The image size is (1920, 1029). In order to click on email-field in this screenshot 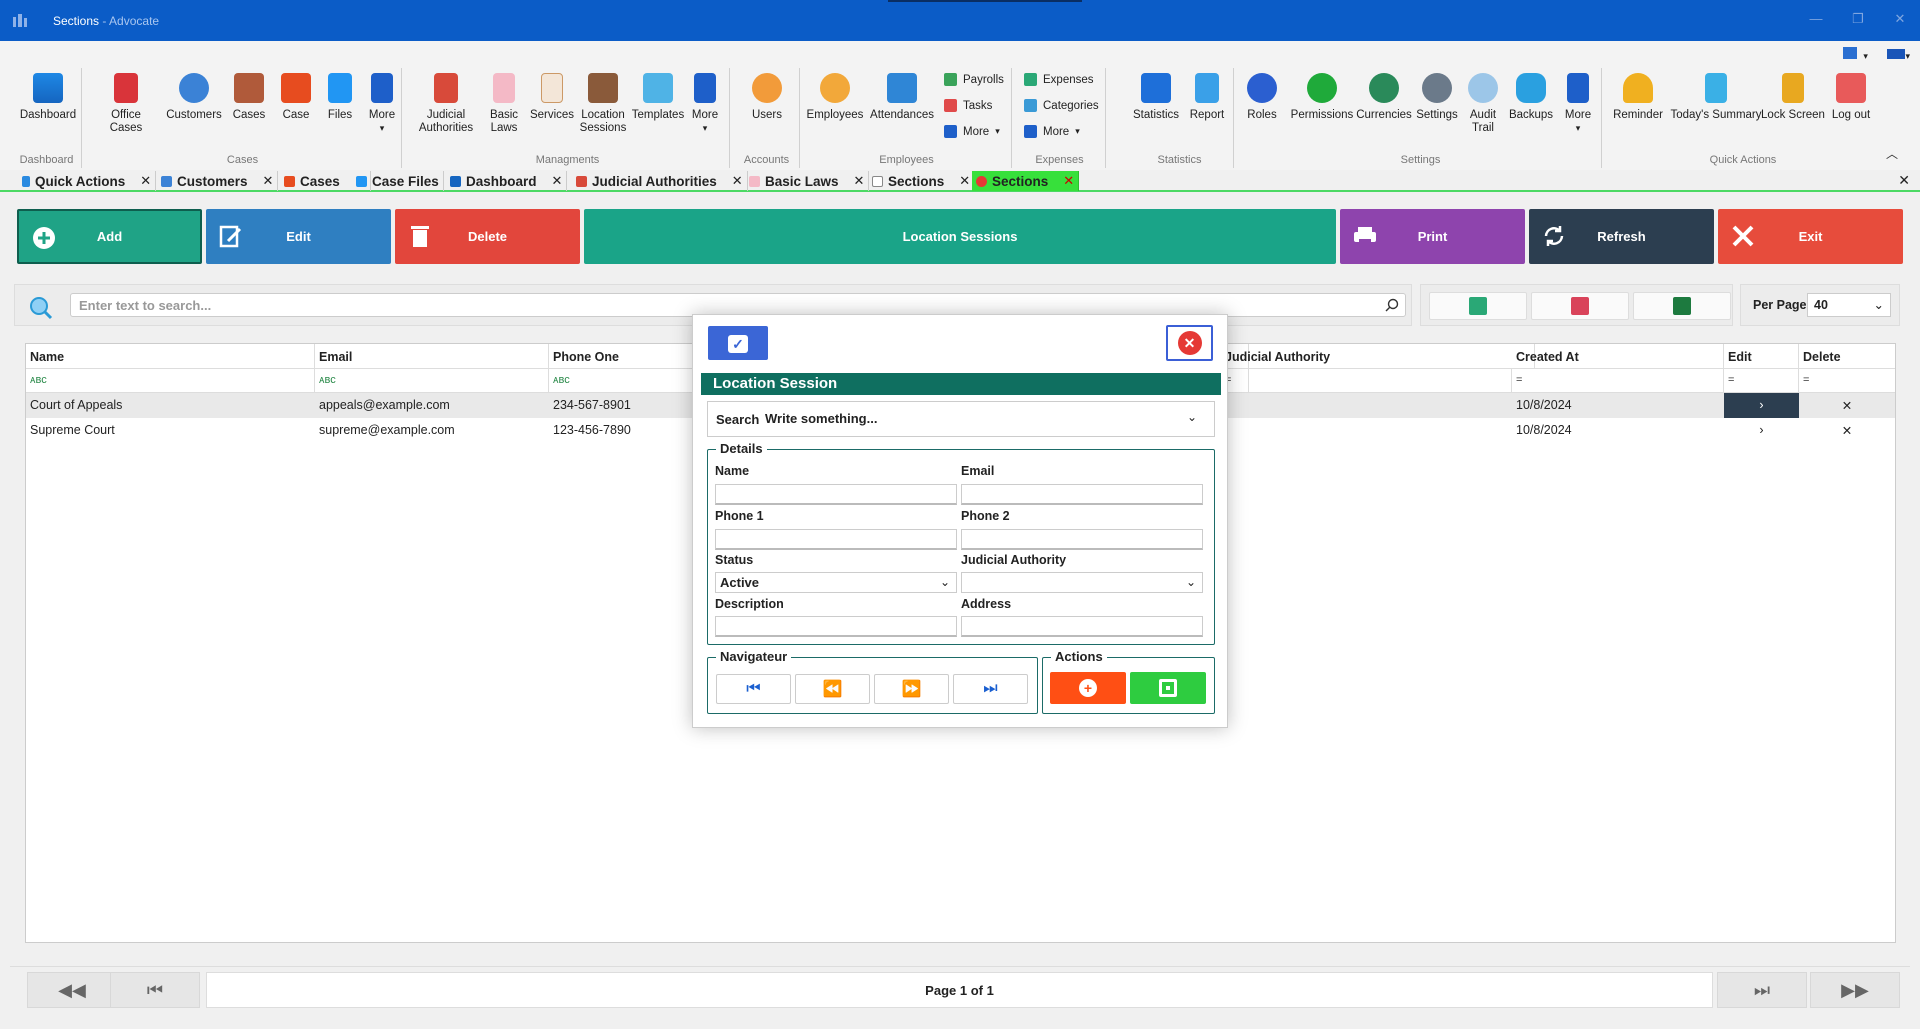, I will do `click(1082, 494)`.